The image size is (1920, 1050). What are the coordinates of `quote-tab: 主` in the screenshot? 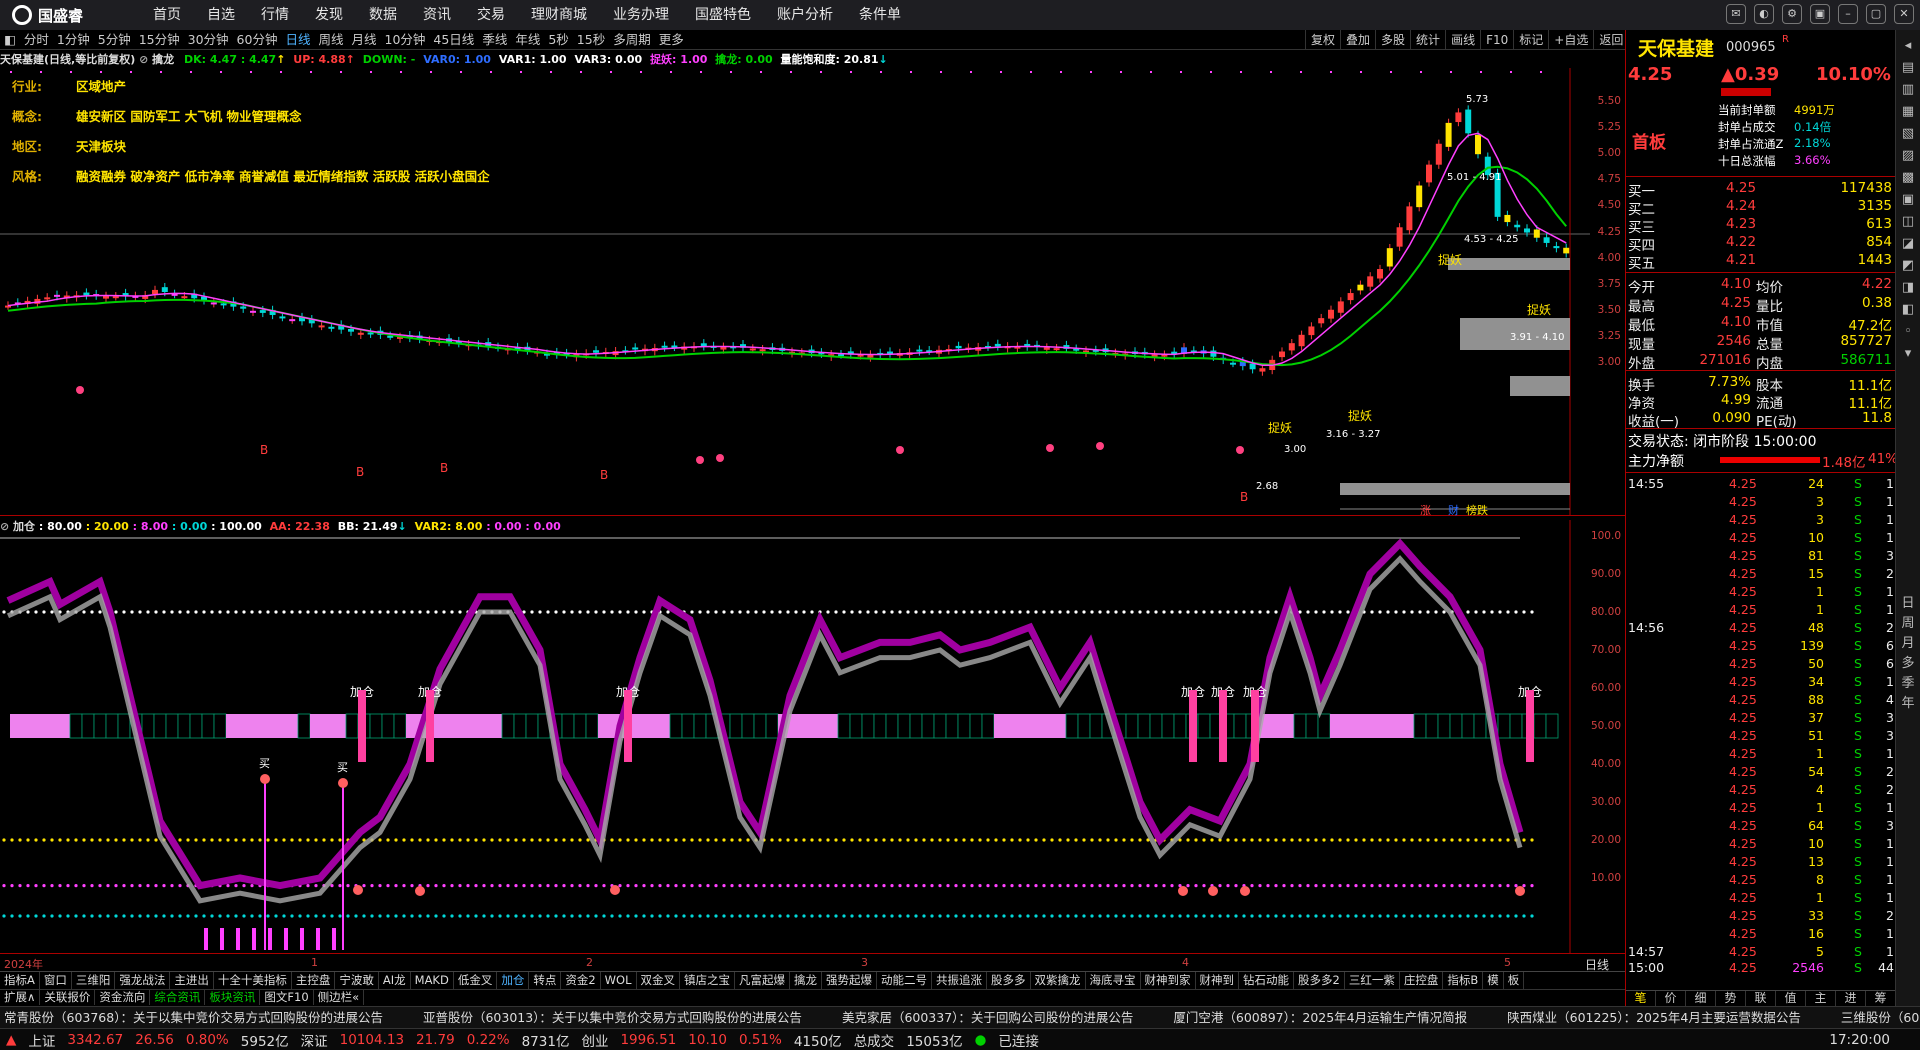 It's located at (1821, 998).